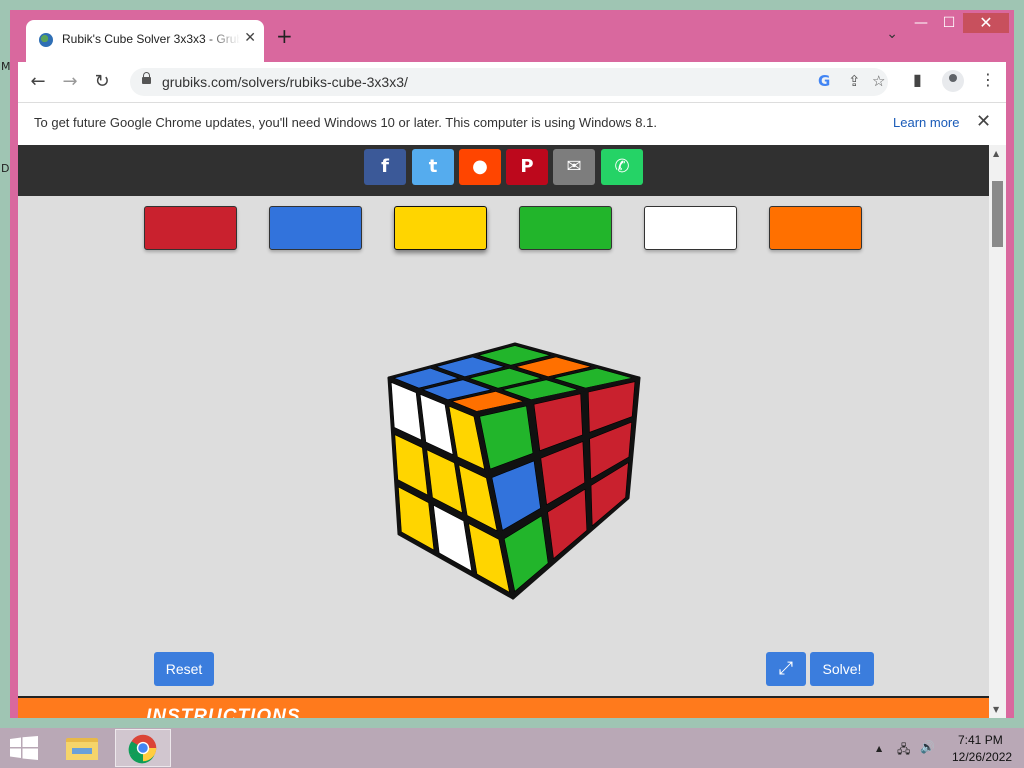  What do you see at coordinates (926, 122) in the screenshot?
I see `learn-more-link: Learn more` at bounding box center [926, 122].